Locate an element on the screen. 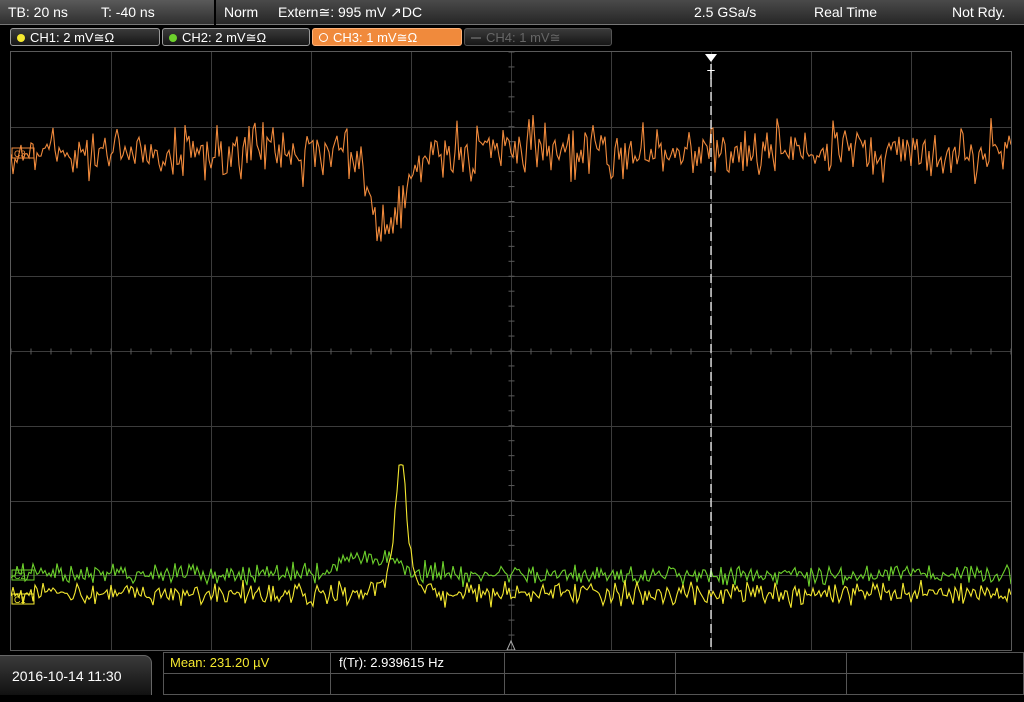  ch1-indicator-icon is located at coordinates (21, 38).